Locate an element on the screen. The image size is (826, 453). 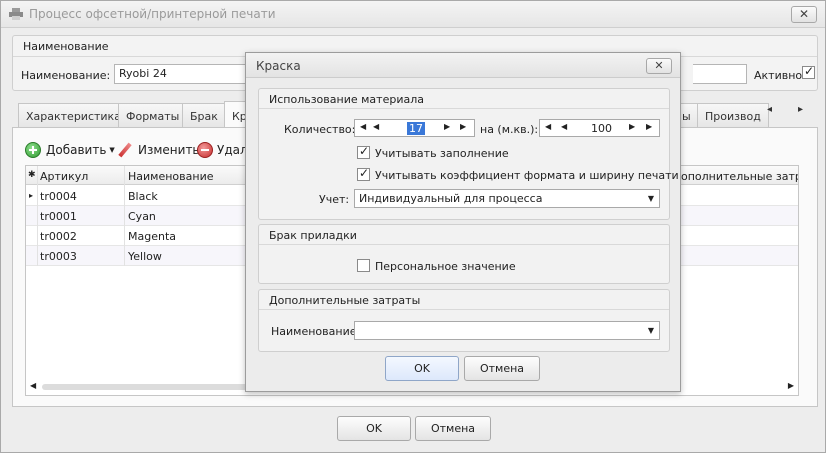
dialog-close-button: ✕ is located at coordinates (659, 66).